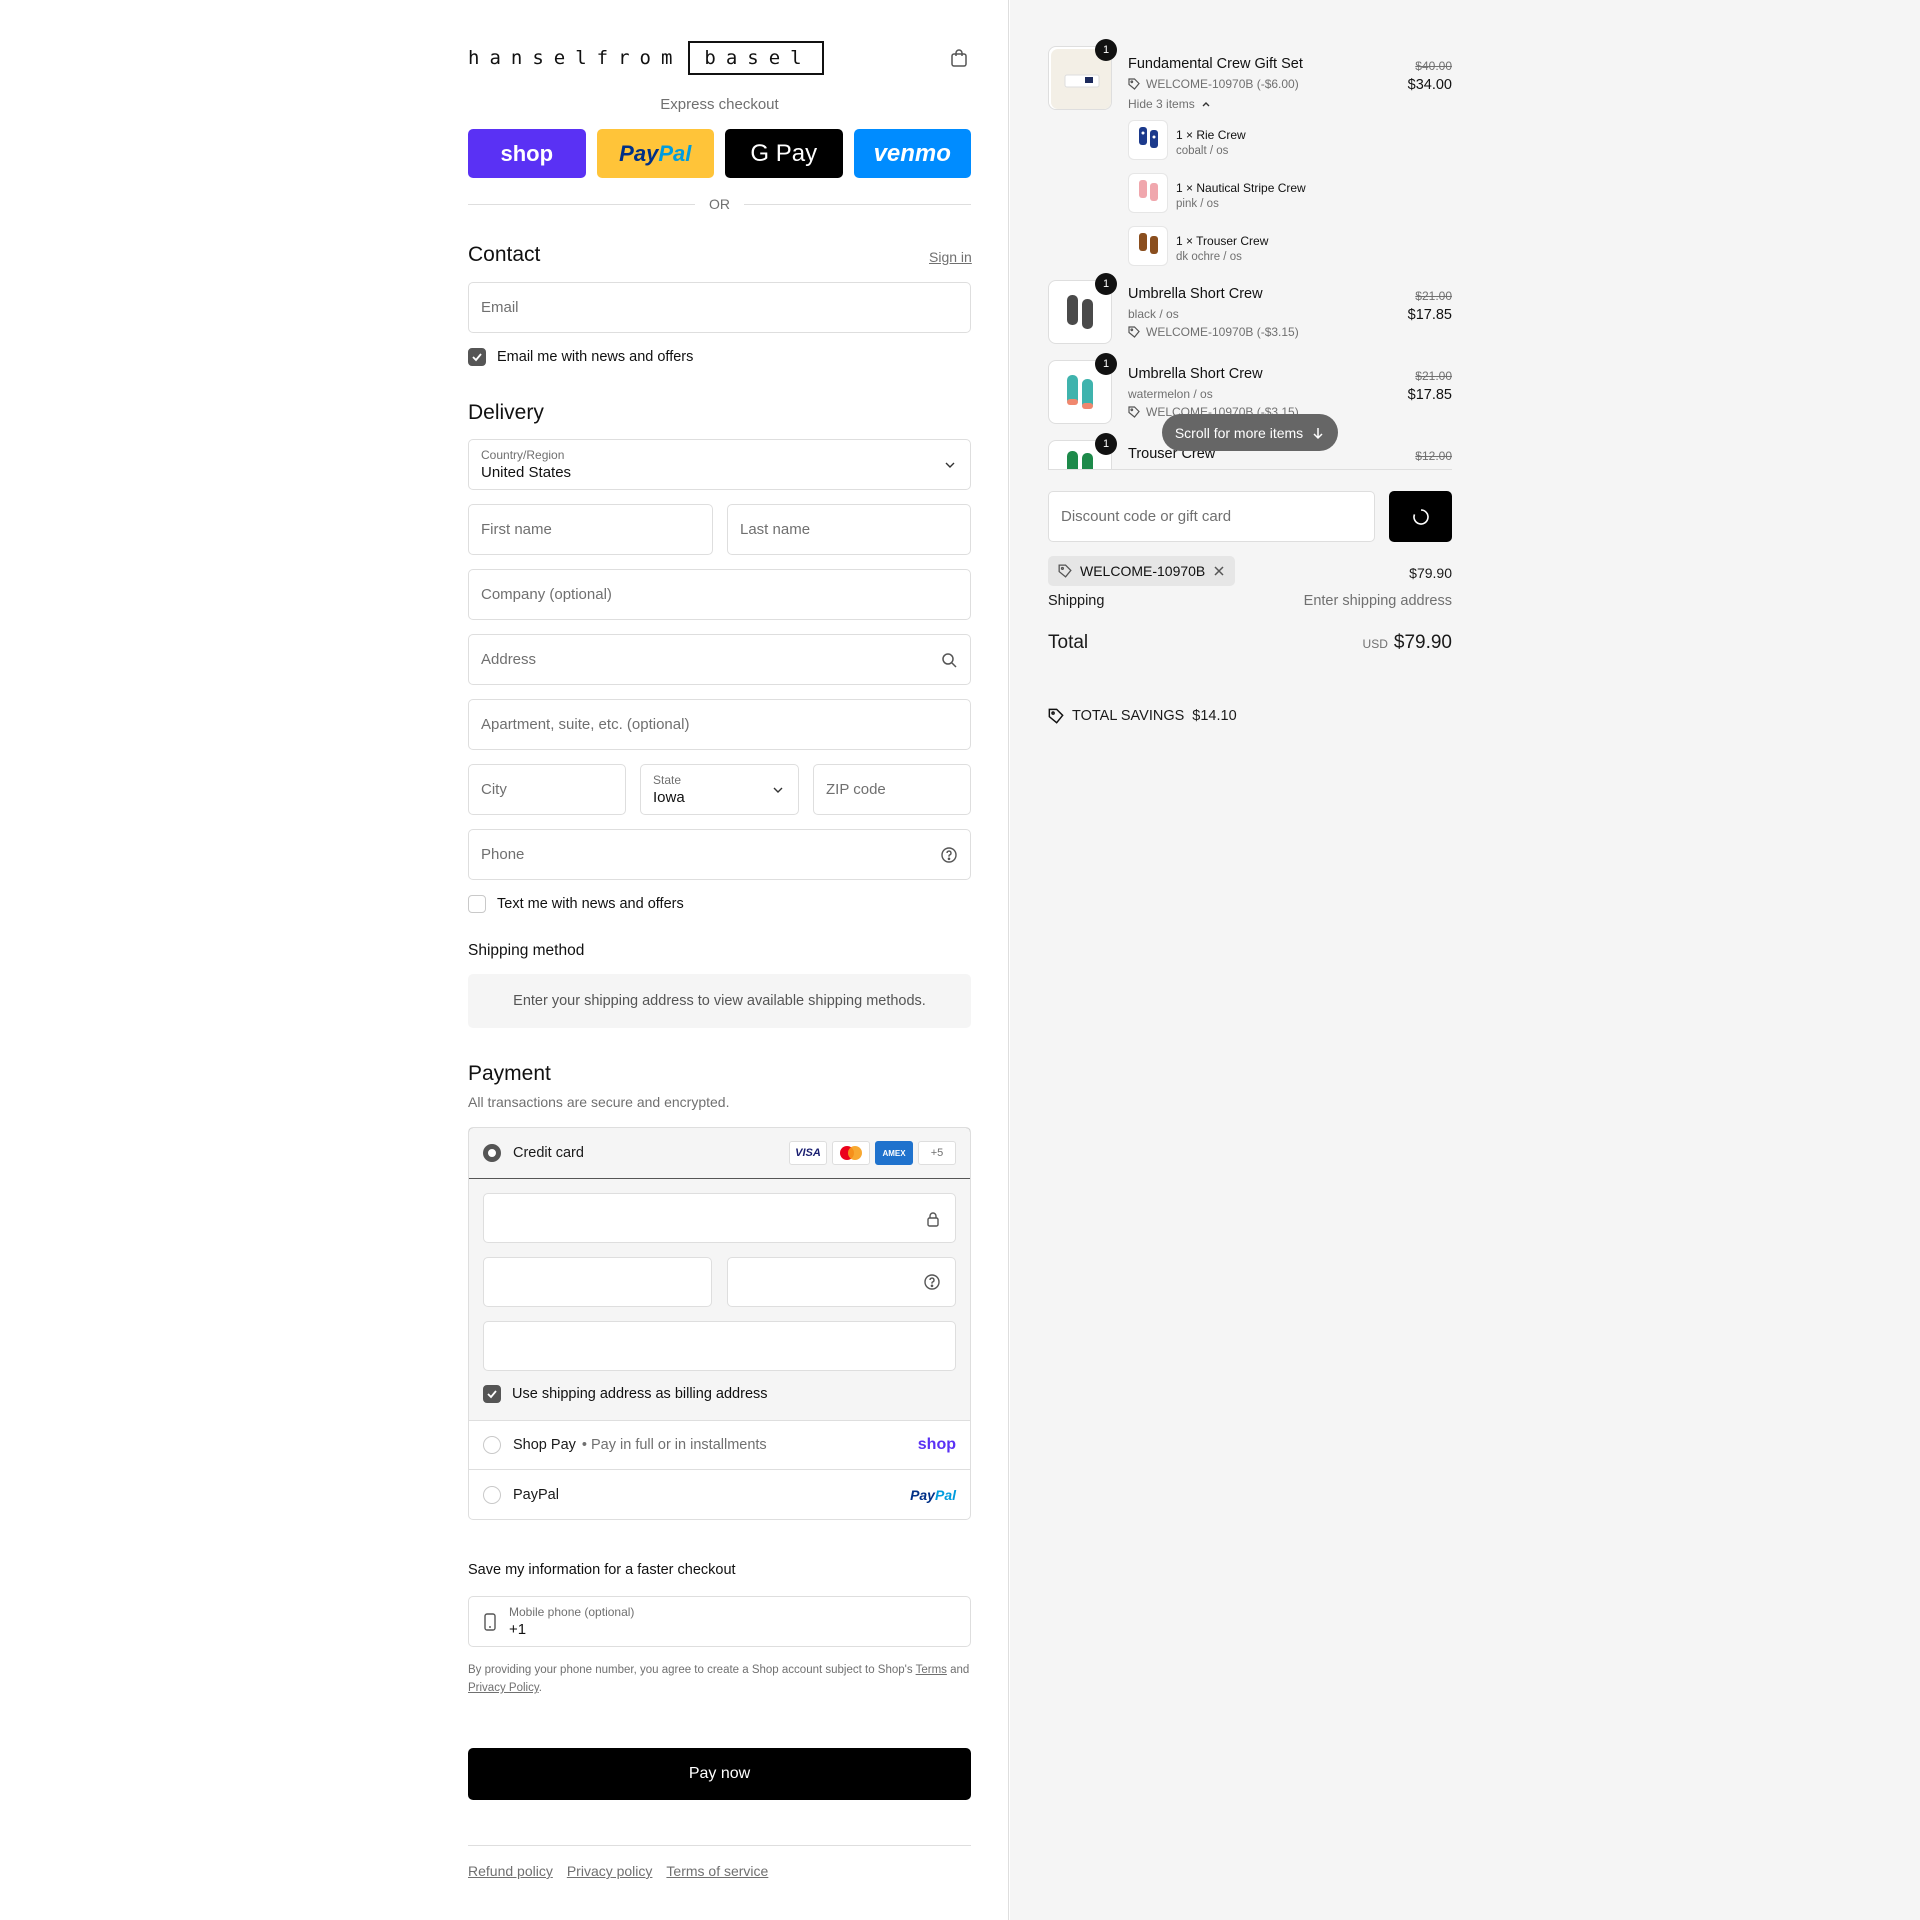  What do you see at coordinates (719, 153) in the screenshot?
I see `express-checkout-buttons: shop Pay Pal G Pay venmo` at bounding box center [719, 153].